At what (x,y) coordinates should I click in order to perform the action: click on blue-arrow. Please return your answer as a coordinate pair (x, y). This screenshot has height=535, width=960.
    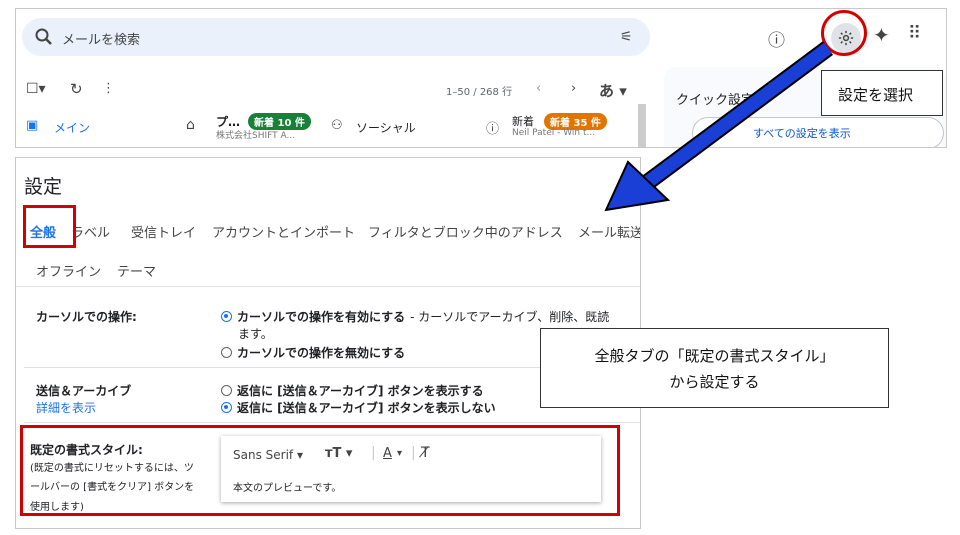
    Looking at the image, I should click on (719, 126).